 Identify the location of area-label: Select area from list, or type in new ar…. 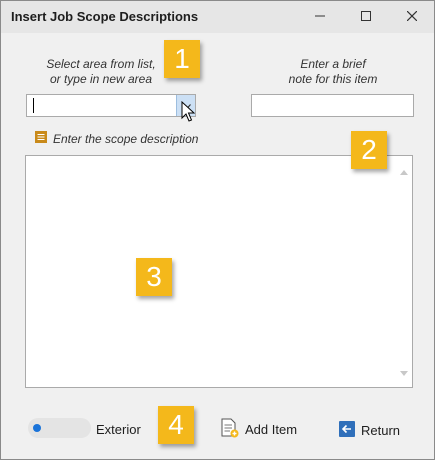
(101, 72).